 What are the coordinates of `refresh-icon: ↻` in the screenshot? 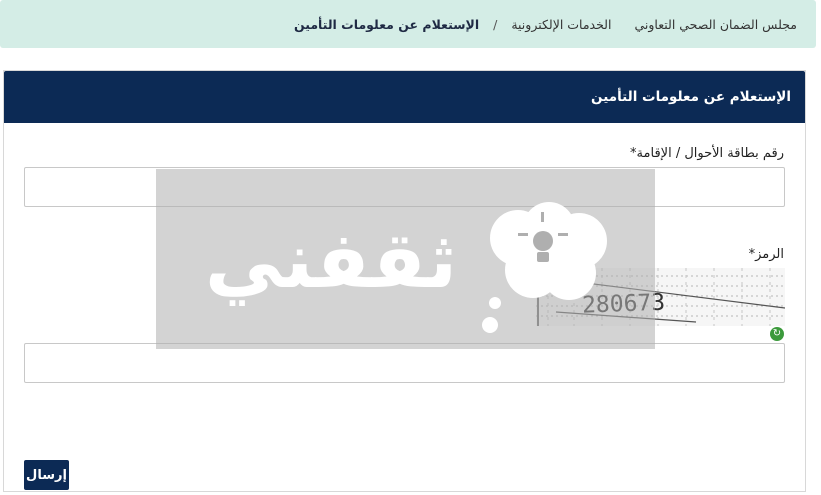 It's located at (777, 334).